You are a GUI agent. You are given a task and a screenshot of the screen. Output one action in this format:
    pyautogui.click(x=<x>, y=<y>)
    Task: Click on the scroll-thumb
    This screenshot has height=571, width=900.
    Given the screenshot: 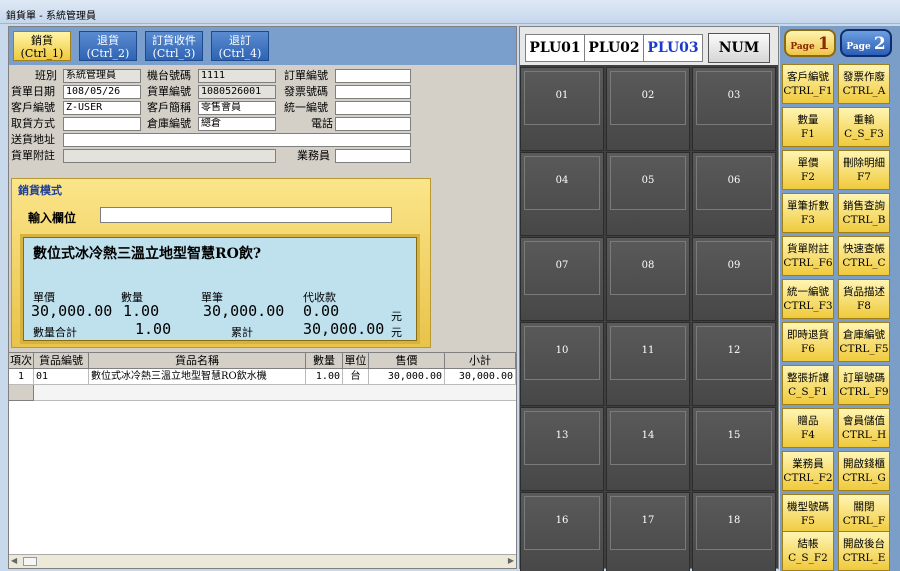 What is the action you would take?
    pyautogui.click(x=30, y=561)
    